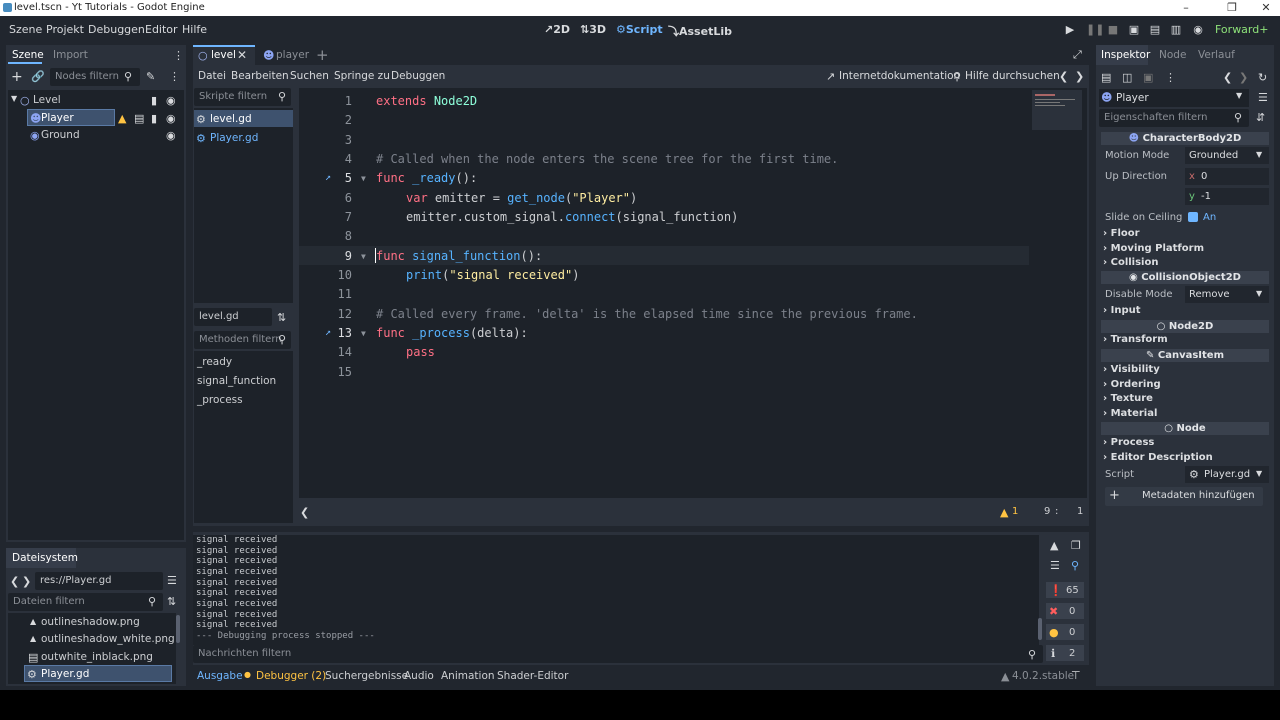 The height and width of the screenshot is (720, 1280). What do you see at coordinates (242, 340) in the screenshot?
I see `methods-filter-input: Methoden filtern` at bounding box center [242, 340].